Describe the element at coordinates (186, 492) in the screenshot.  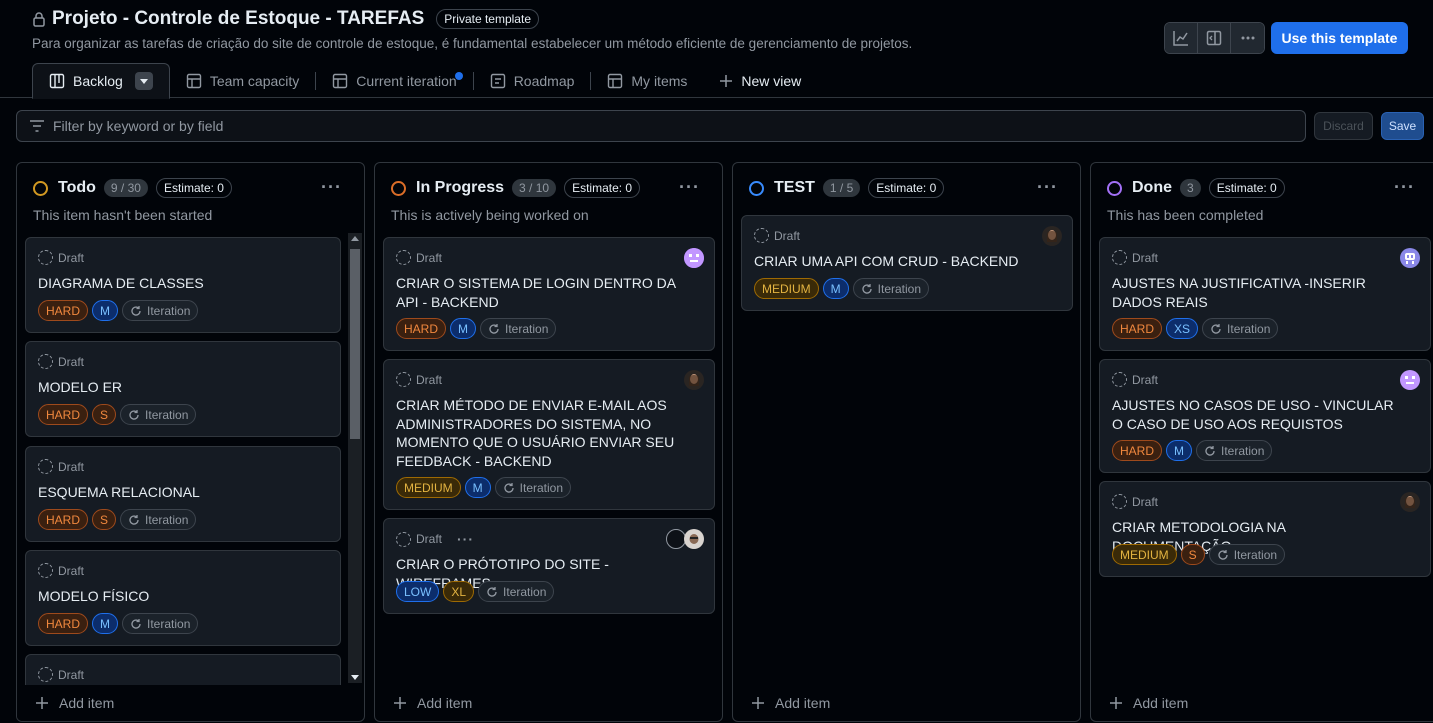
I see `card-title: ESQUEMA RELACIONAL` at that location.